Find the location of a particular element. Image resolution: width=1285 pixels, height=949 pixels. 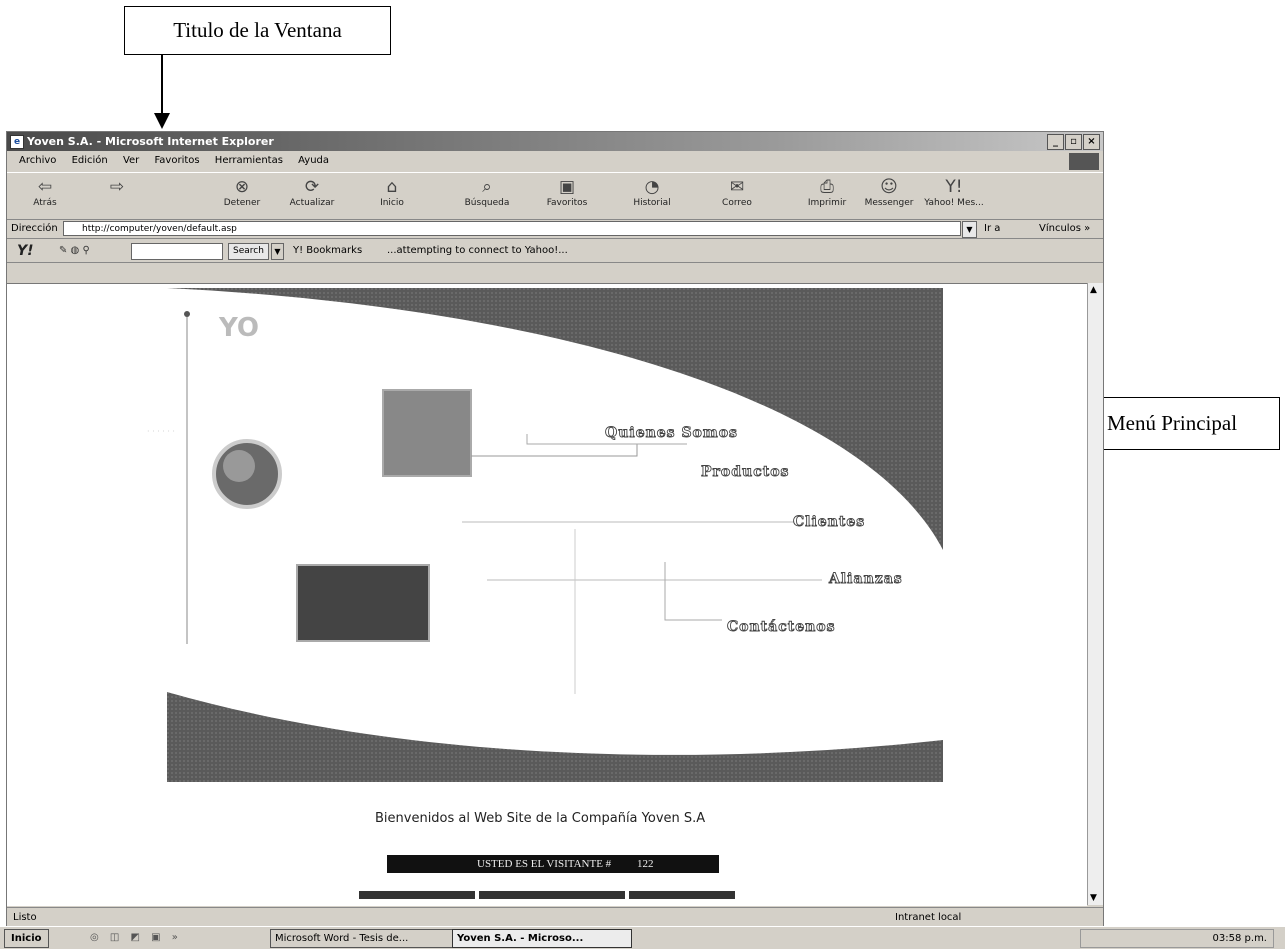

links-button: Vínculos » is located at coordinates (1064, 229).